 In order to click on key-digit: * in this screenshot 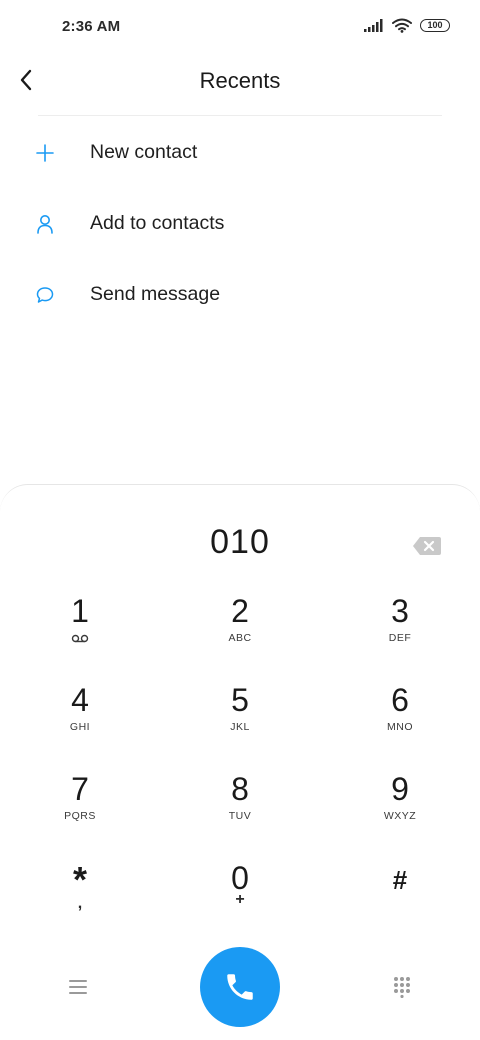, I will do `click(79, 879)`.